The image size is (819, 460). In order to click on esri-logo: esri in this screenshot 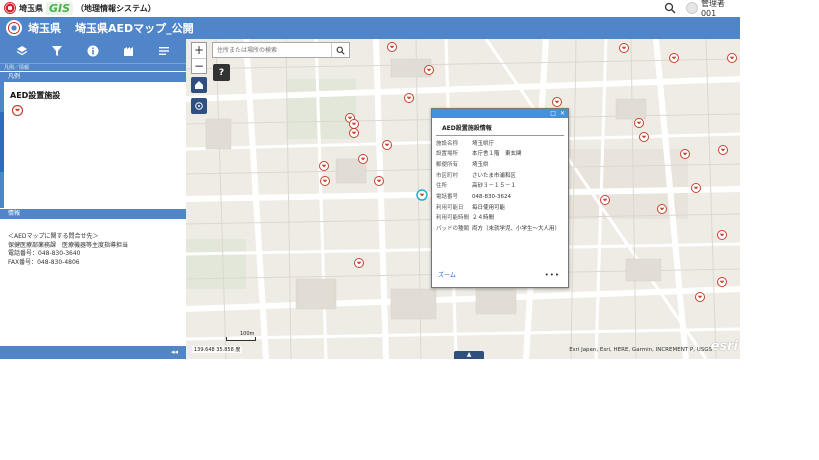, I will do `click(724, 346)`.